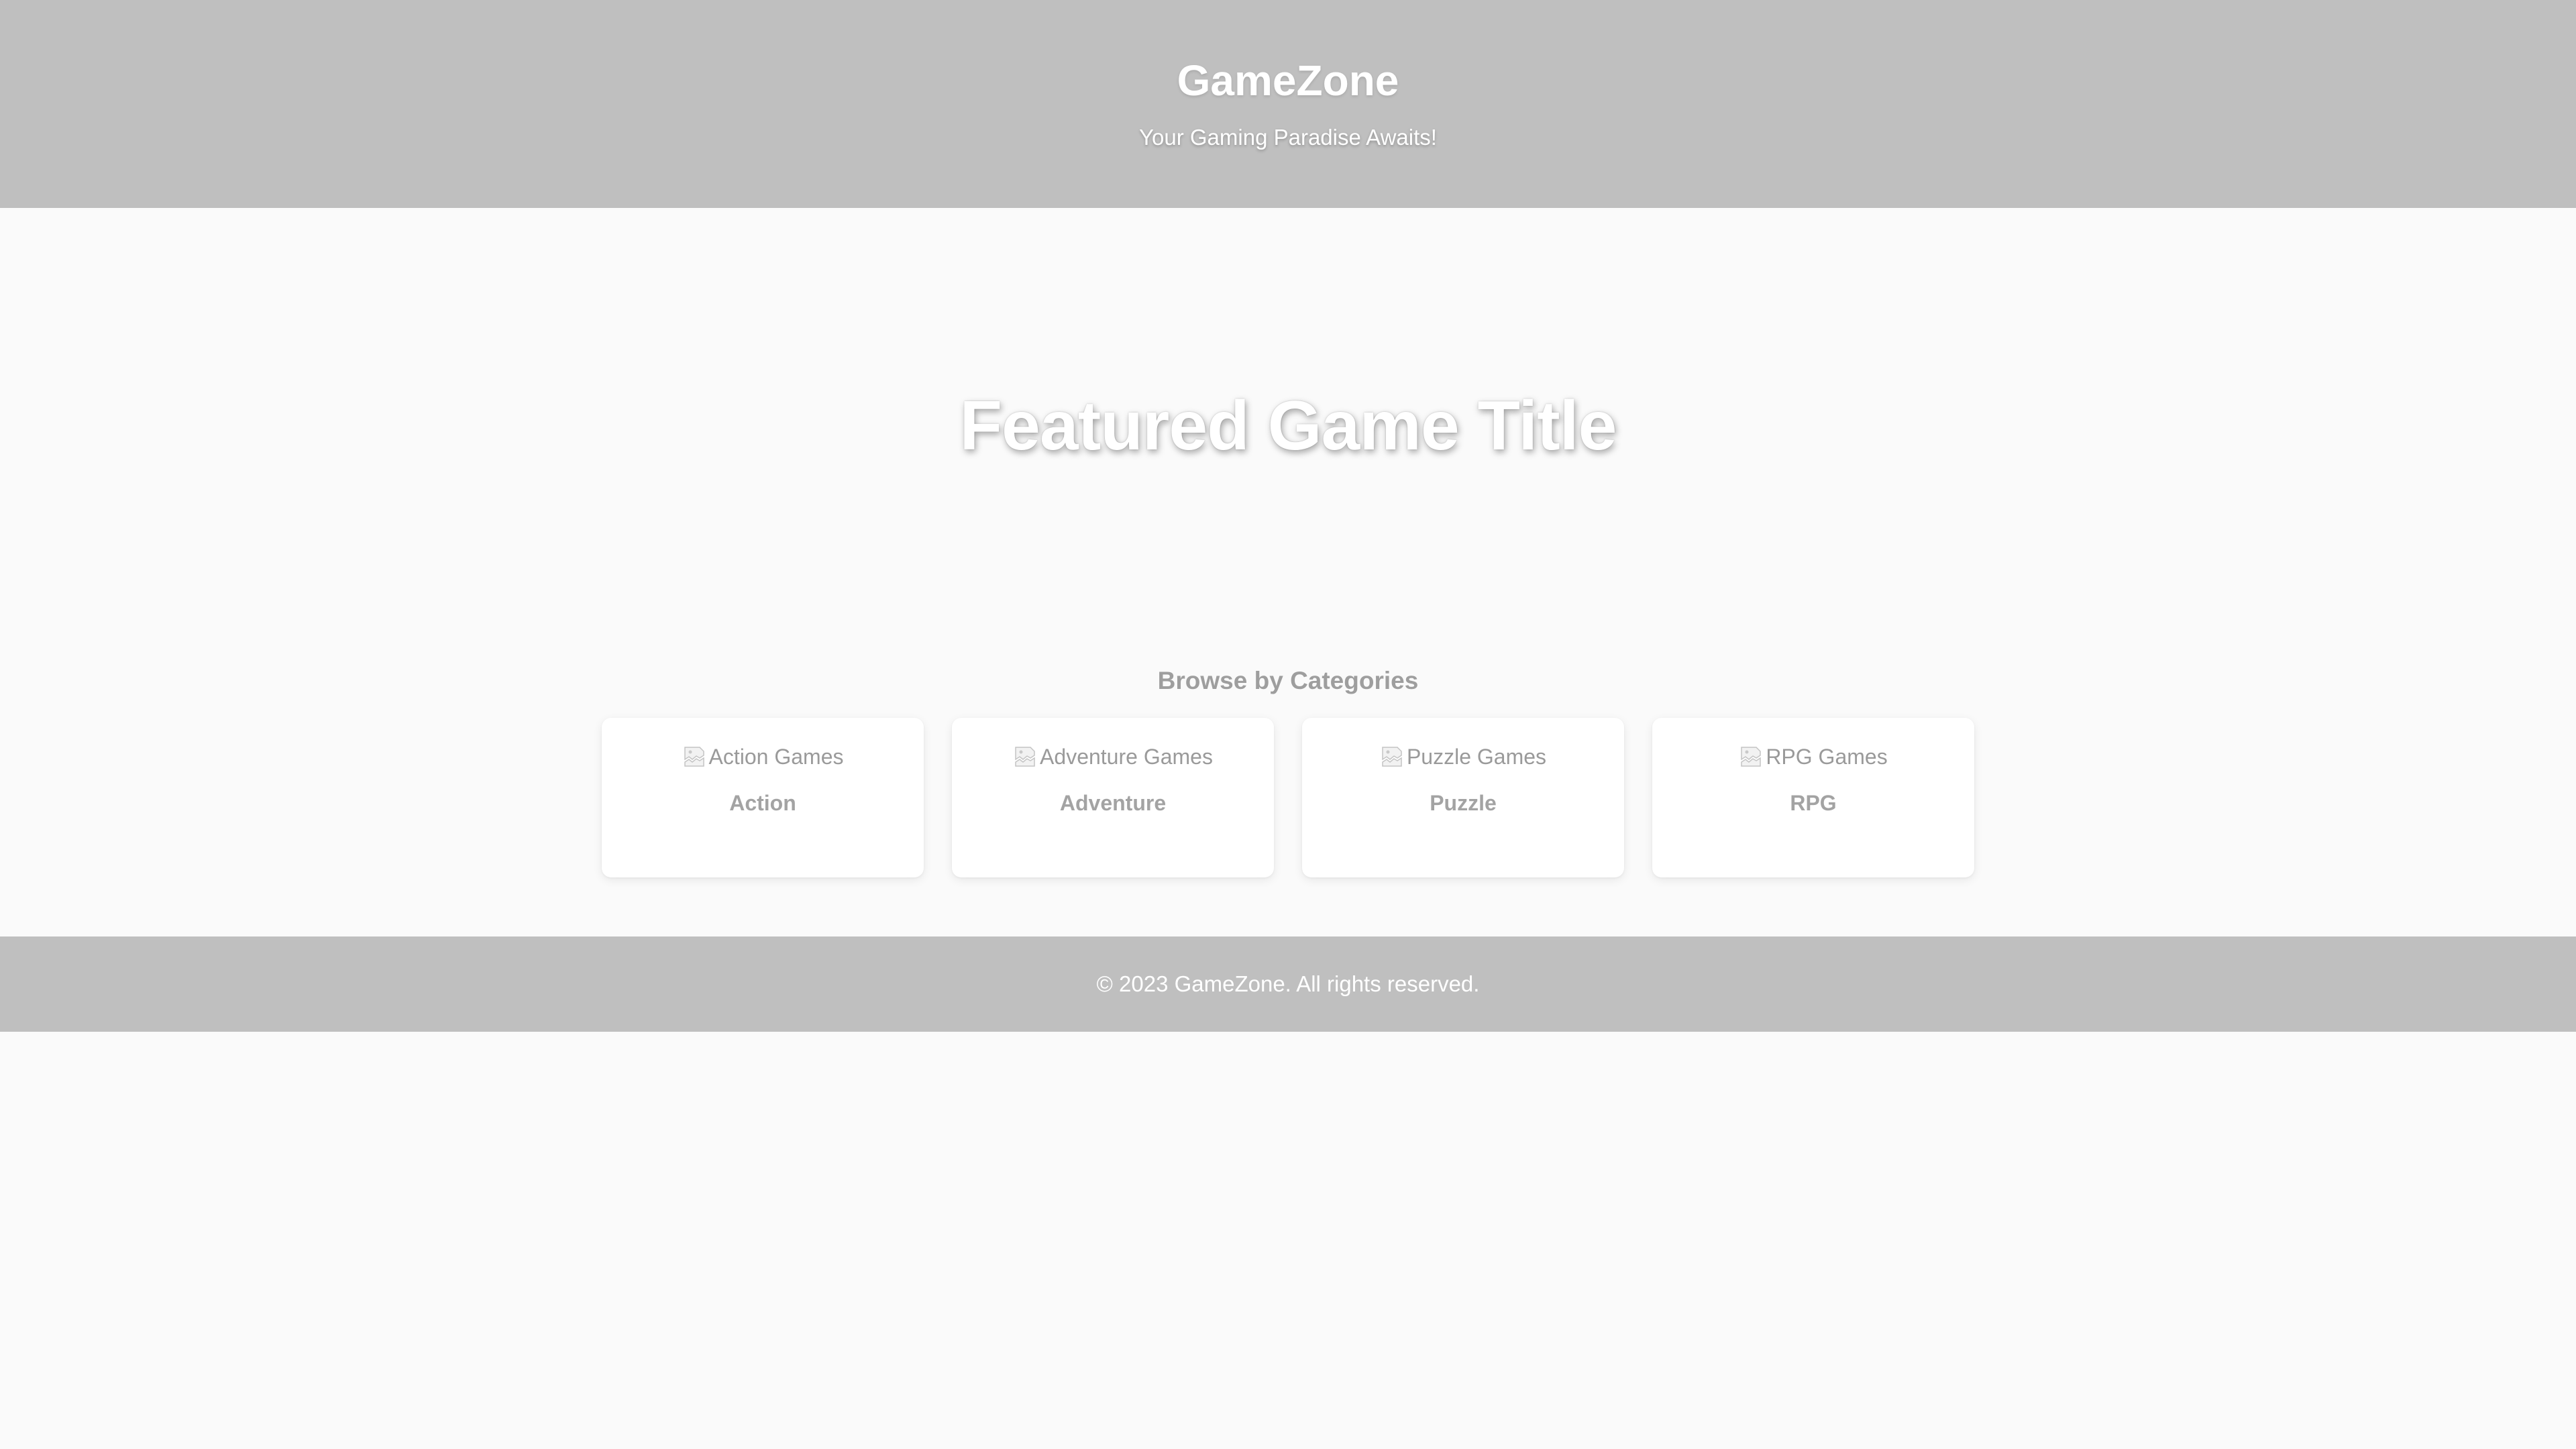 The image size is (2576, 1449). What do you see at coordinates (1476, 756) in the screenshot?
I see `category-image-alt: Puzzle Games` at bounding box center [1476, 756].